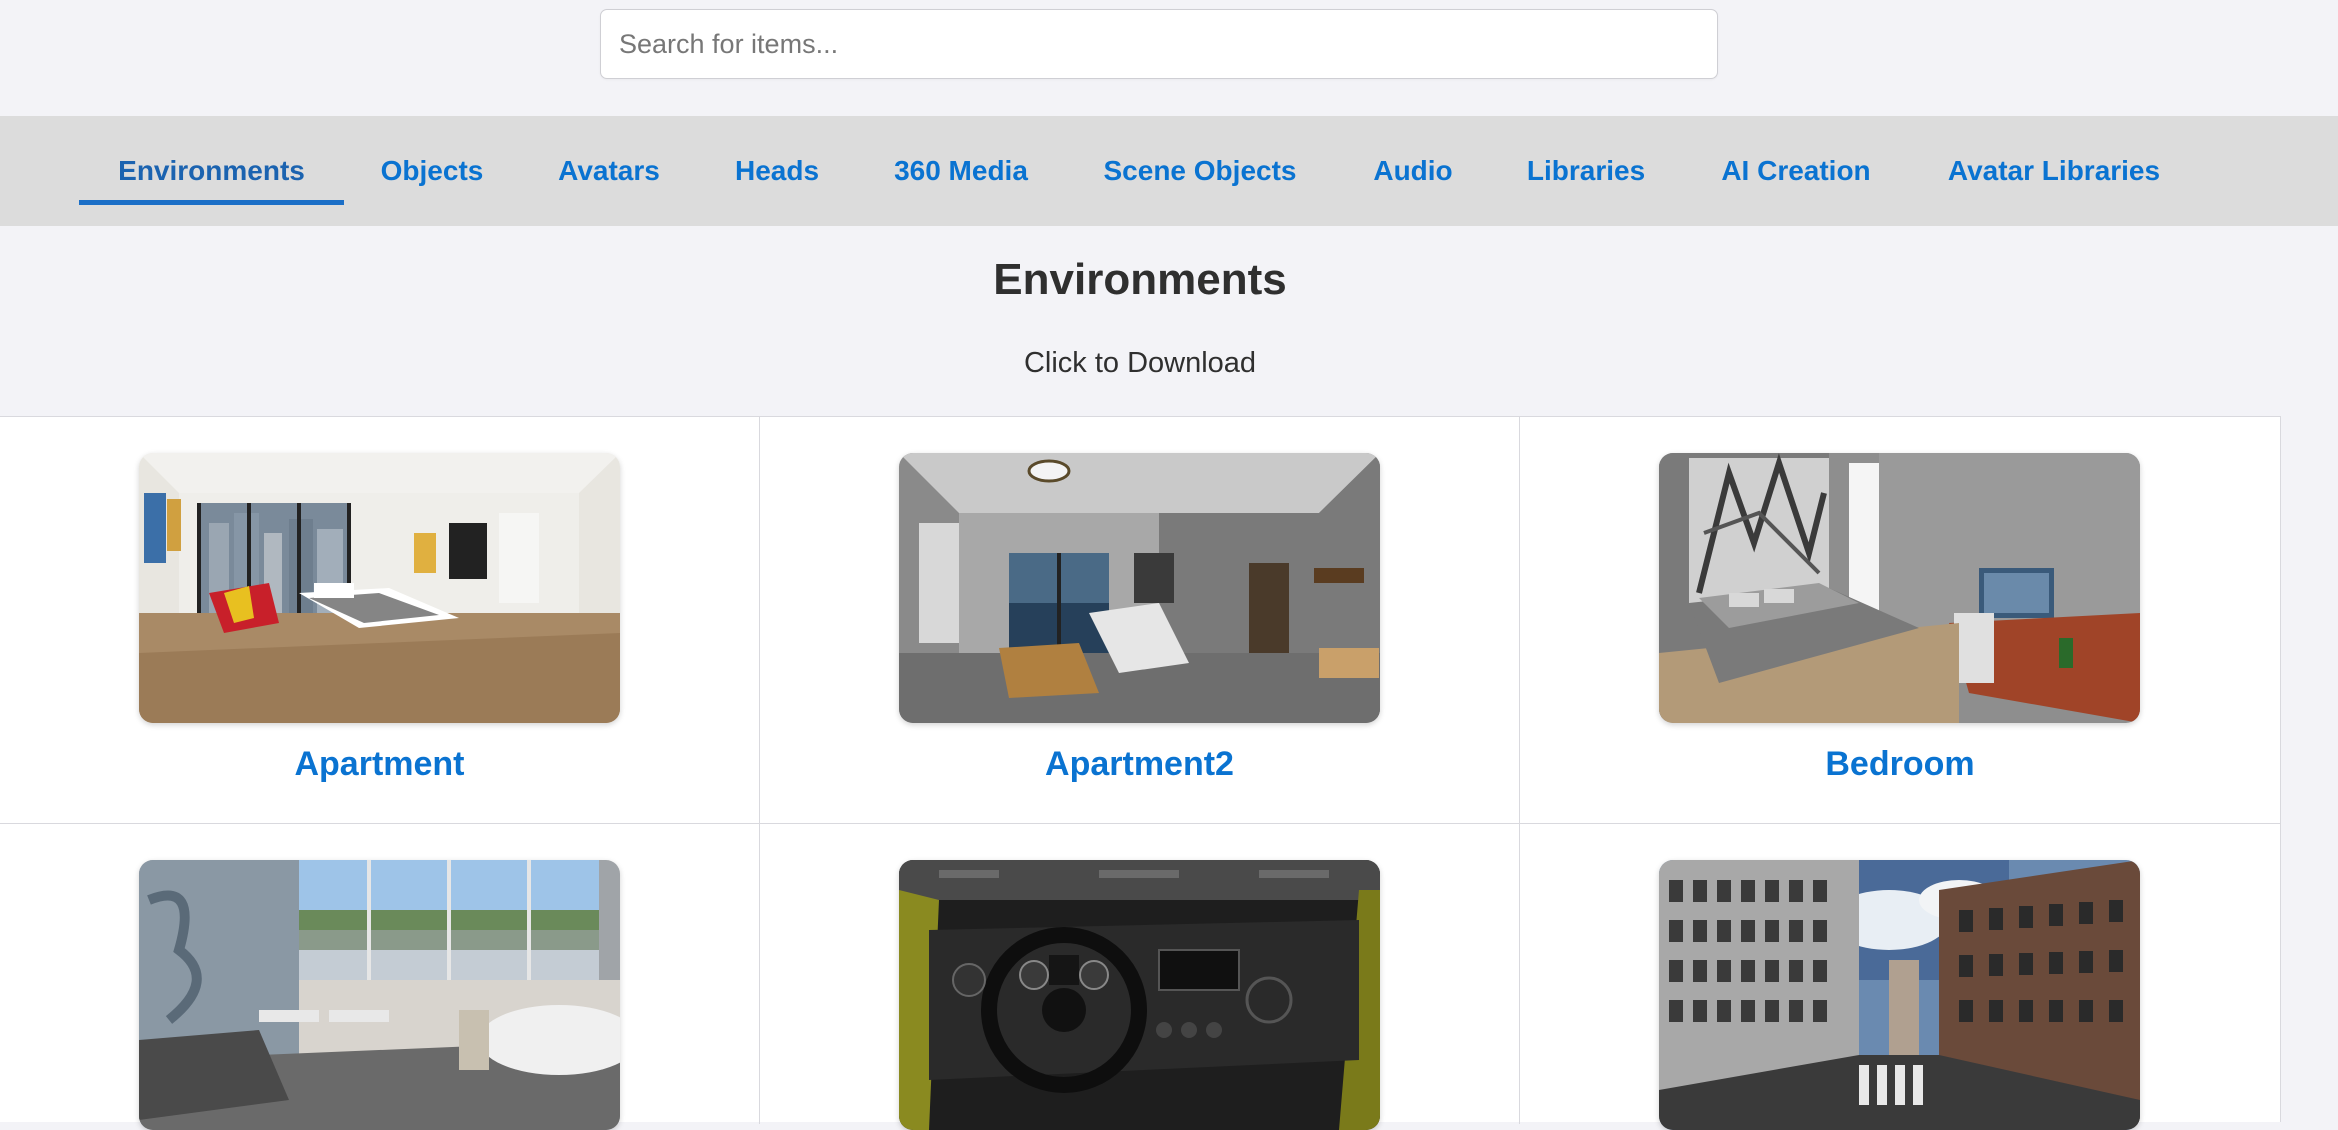 This screenshot has height=1130, width=2338. I want to click on environment-card-apartment: Apartment, so click(380, 620).